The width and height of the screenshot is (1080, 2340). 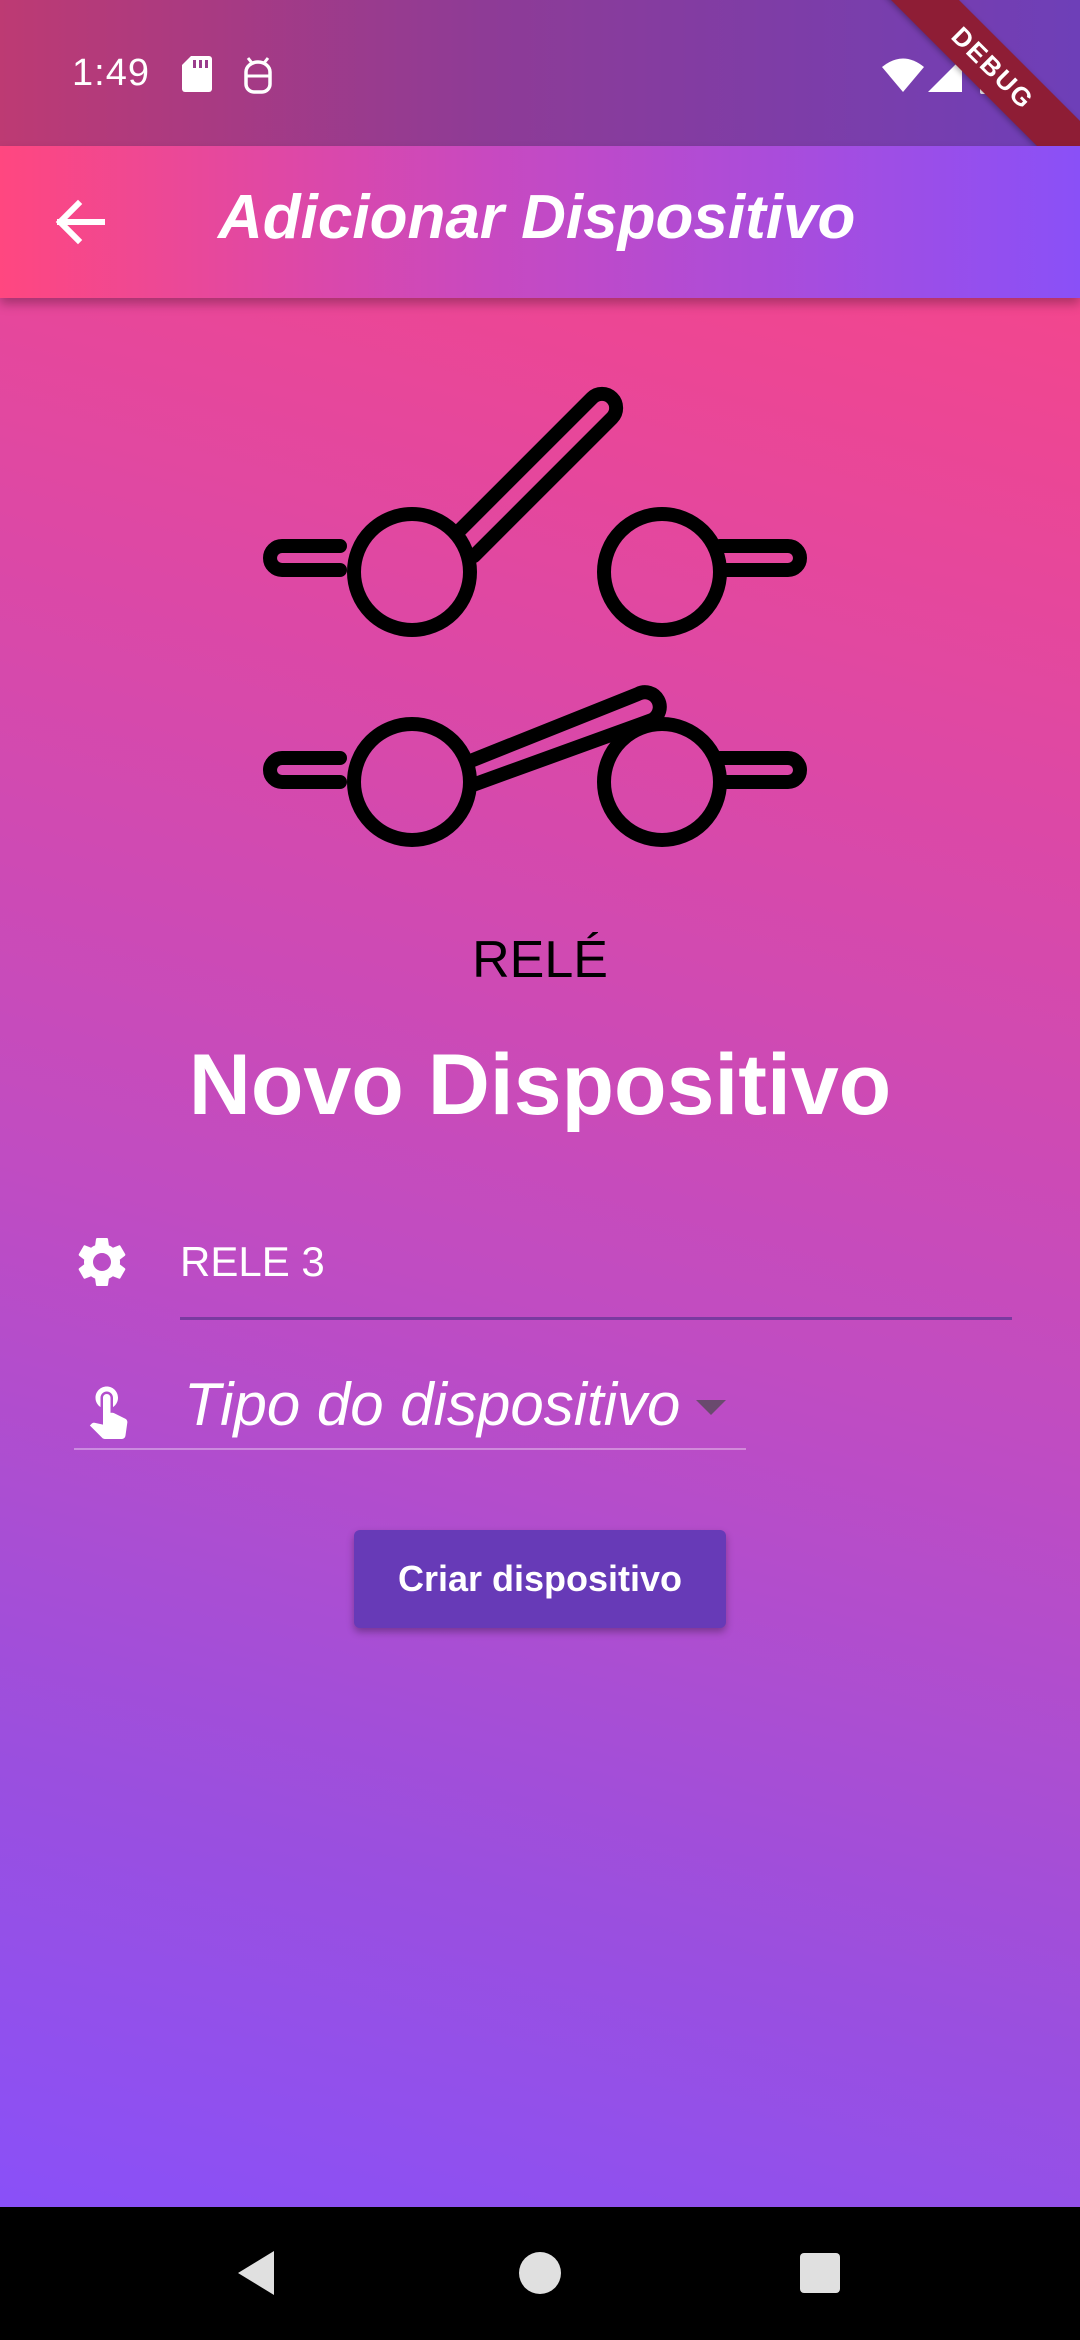 What do you see at coordinates (258, 75) in the screenshot?
I see `android-debug-icon` at bounding box center [258, 75].